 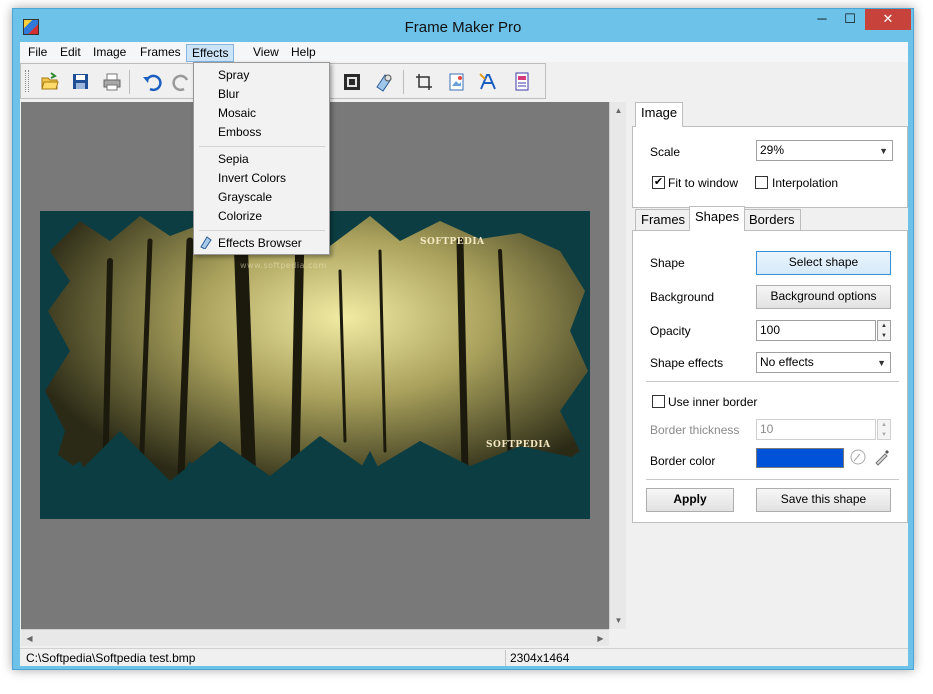 I want to click on tab-shapes: Shapes, so click(x=717, y=218).